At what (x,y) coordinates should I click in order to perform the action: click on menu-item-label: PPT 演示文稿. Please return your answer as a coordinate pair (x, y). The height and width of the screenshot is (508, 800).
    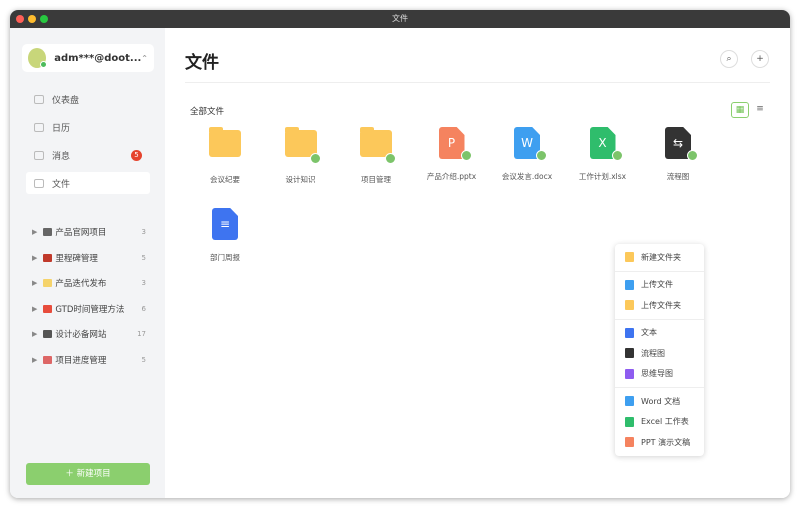
    Looking at the image, I should click on (666, 442).